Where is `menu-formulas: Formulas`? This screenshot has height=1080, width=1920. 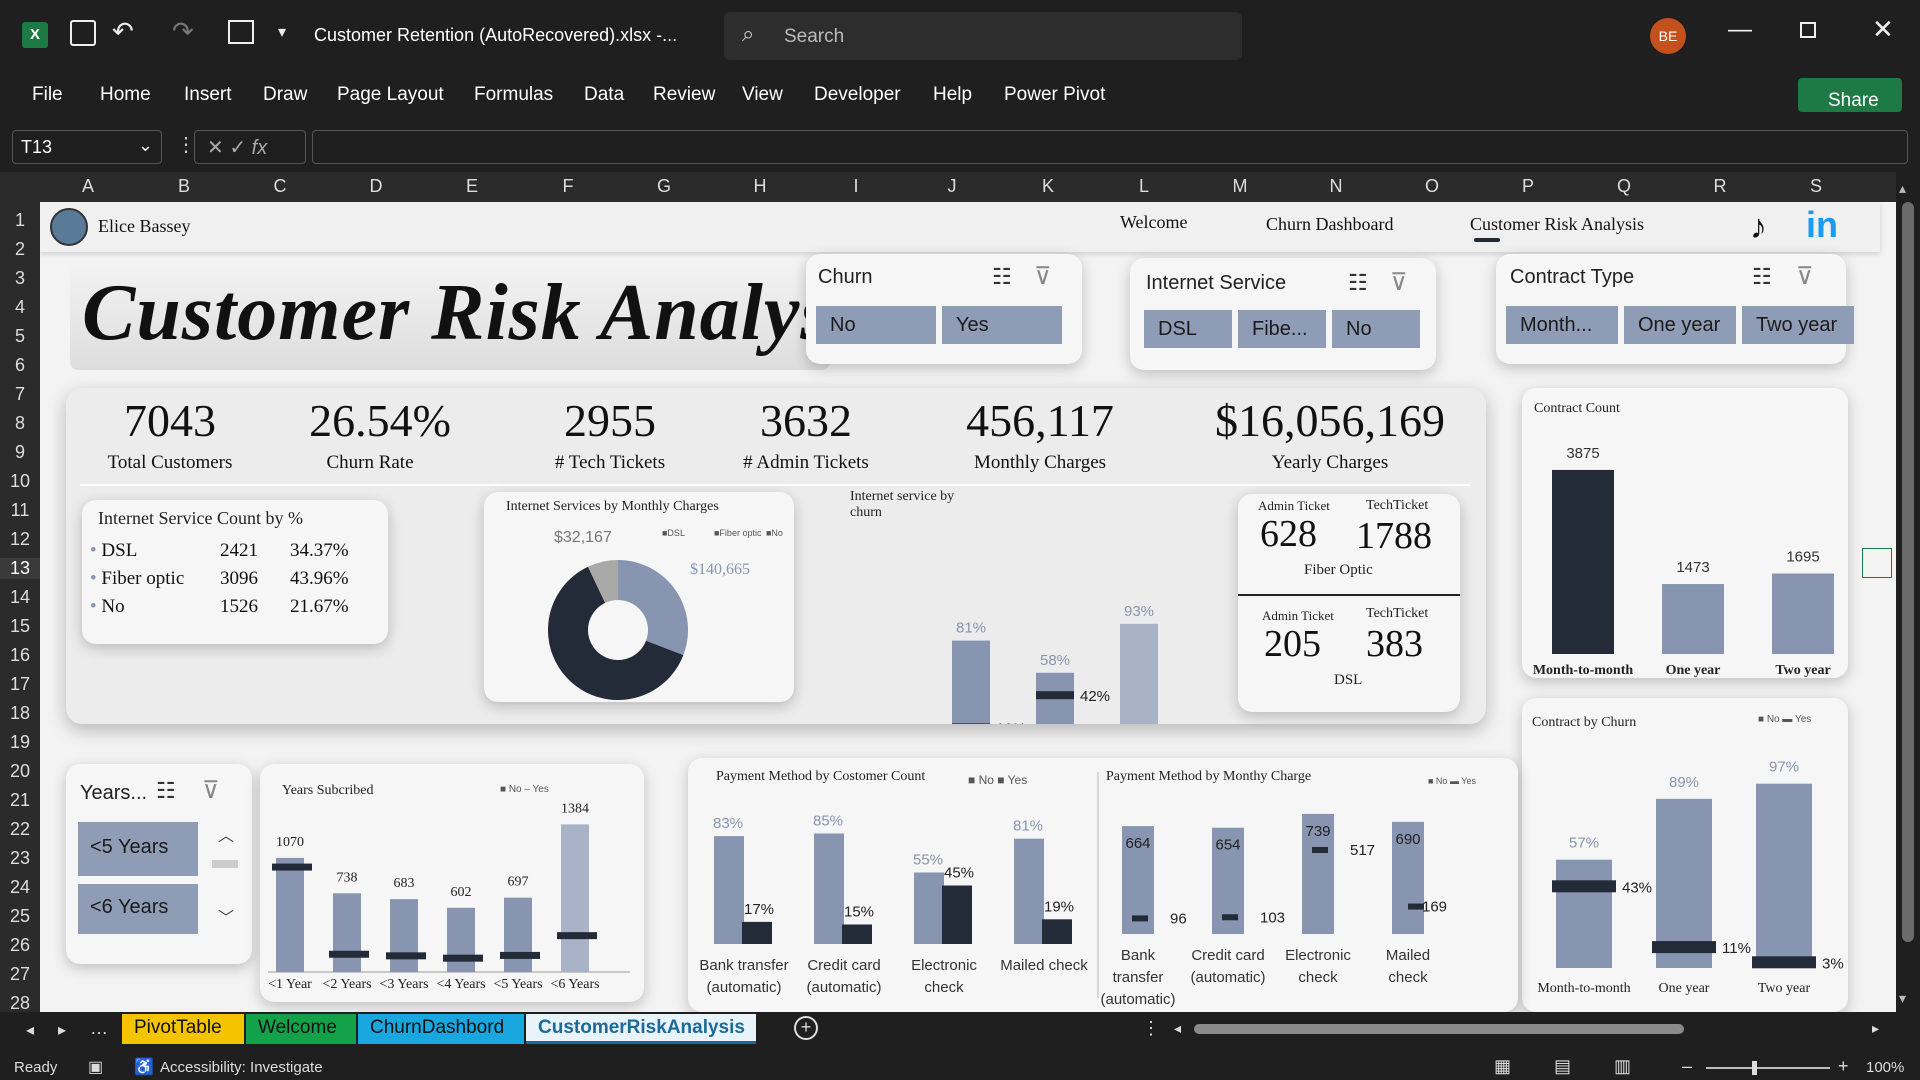
menu-formulas: Formulas is located at coordinates (513, 95).